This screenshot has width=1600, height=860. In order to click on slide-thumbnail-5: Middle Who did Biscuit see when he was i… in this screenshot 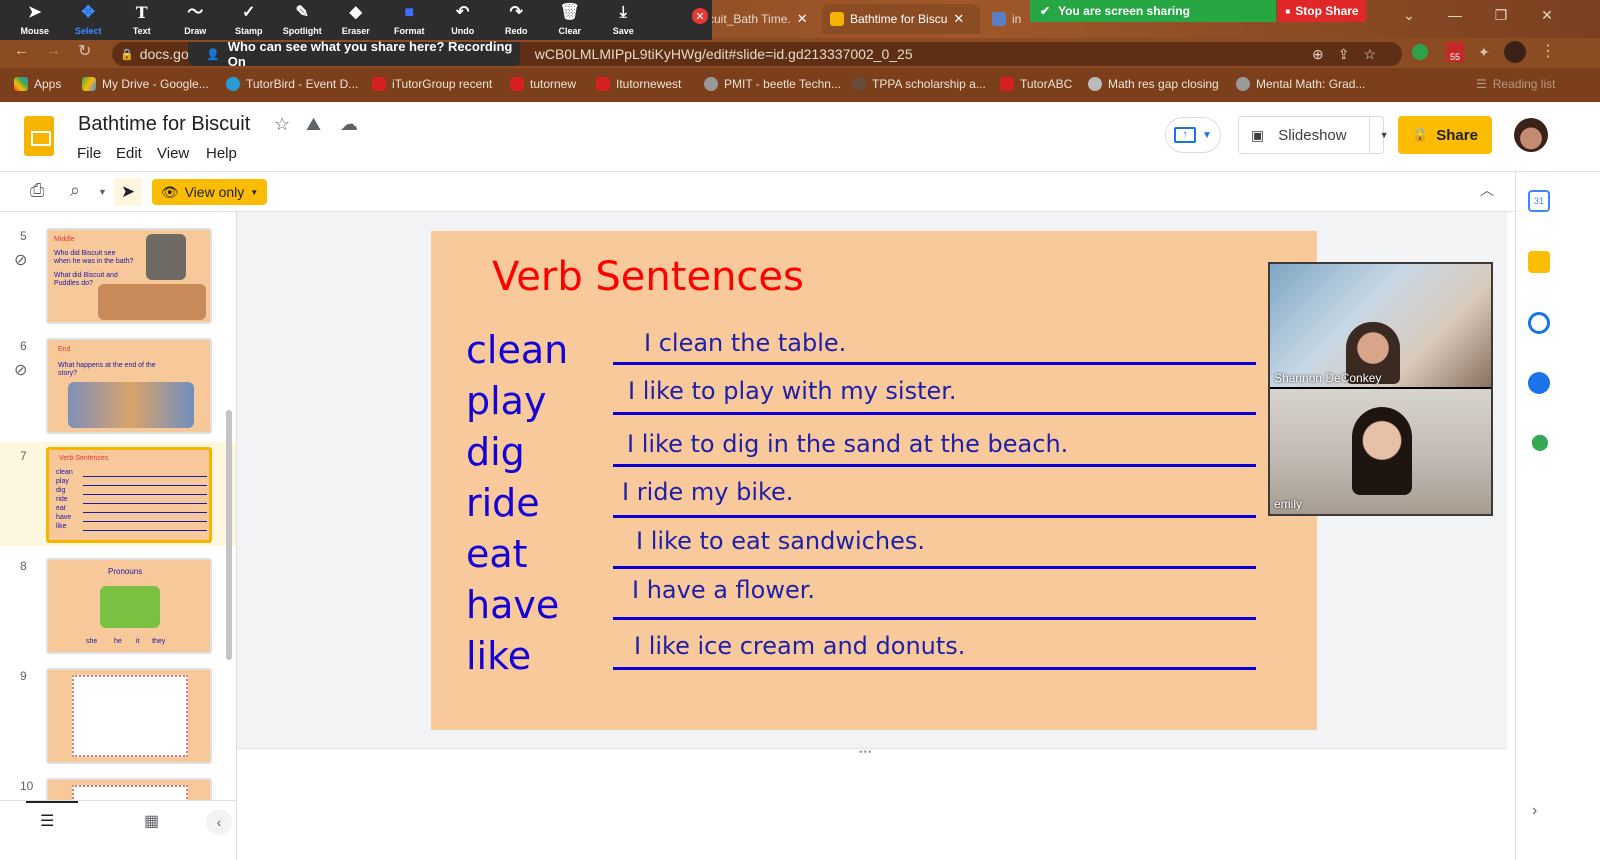, I will do `click(129, 276)`.